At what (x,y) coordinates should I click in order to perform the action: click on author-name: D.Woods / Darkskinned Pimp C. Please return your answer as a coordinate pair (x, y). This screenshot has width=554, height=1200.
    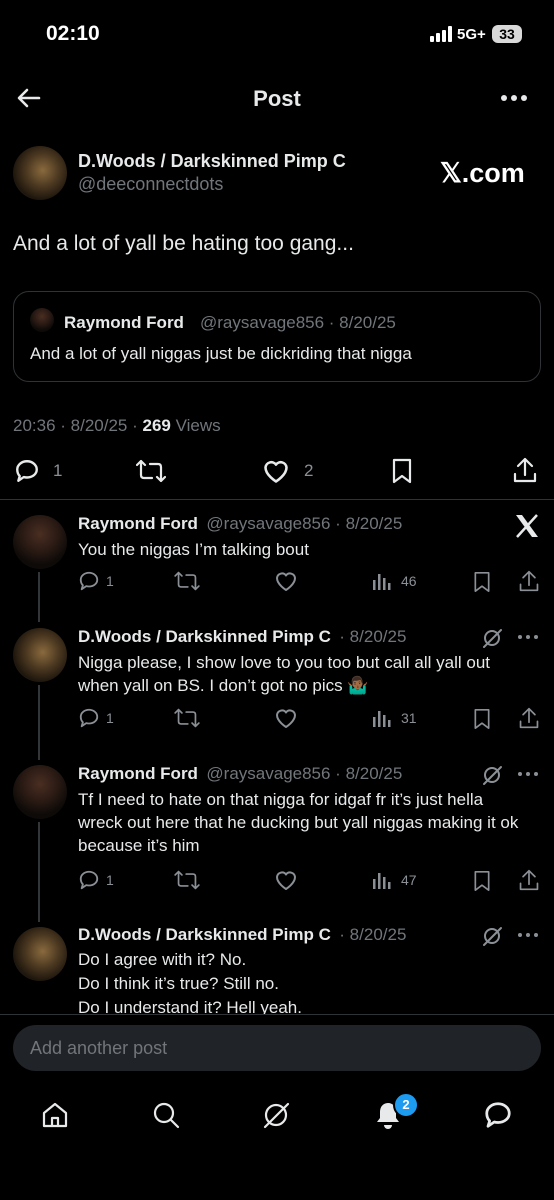
    Looking at the image, I should click on (212, 161).